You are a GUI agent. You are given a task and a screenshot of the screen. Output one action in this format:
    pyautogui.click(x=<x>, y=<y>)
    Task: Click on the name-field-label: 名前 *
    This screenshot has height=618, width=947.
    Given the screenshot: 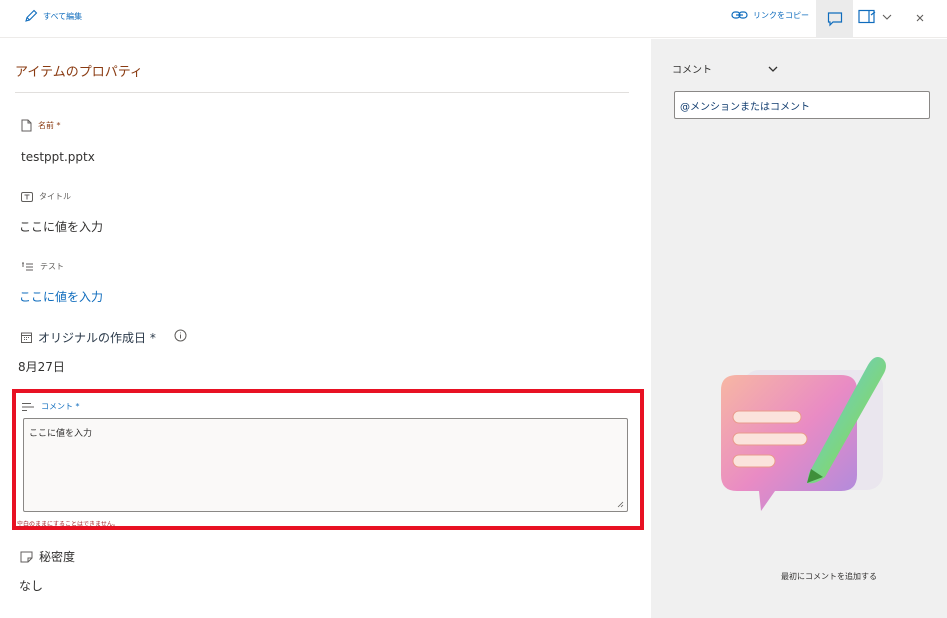 What is the action you would take?
    pyautogui.click(x=41, y=125)
    